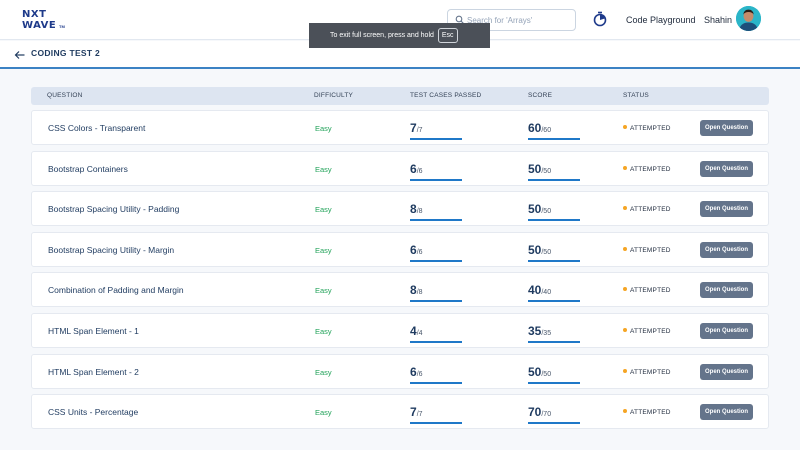  What do you see at coordinates (88, 169) in the screenshot?
I see `question-title: Bootstrap Containers` at bounding box center [88, 169].